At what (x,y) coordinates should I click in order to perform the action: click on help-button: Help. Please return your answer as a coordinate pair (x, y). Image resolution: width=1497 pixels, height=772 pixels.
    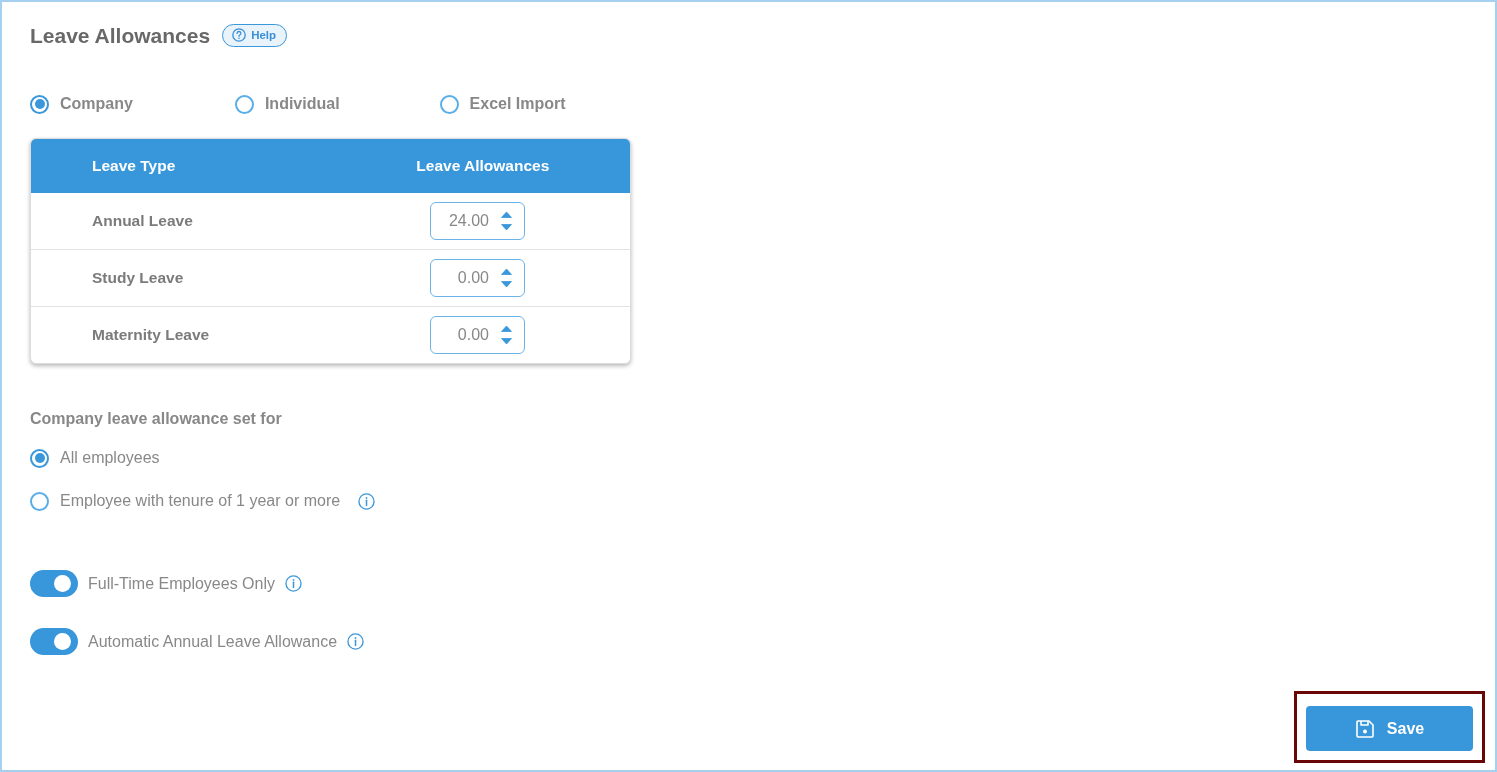
    Looking at the image, I should click on (255, 35).